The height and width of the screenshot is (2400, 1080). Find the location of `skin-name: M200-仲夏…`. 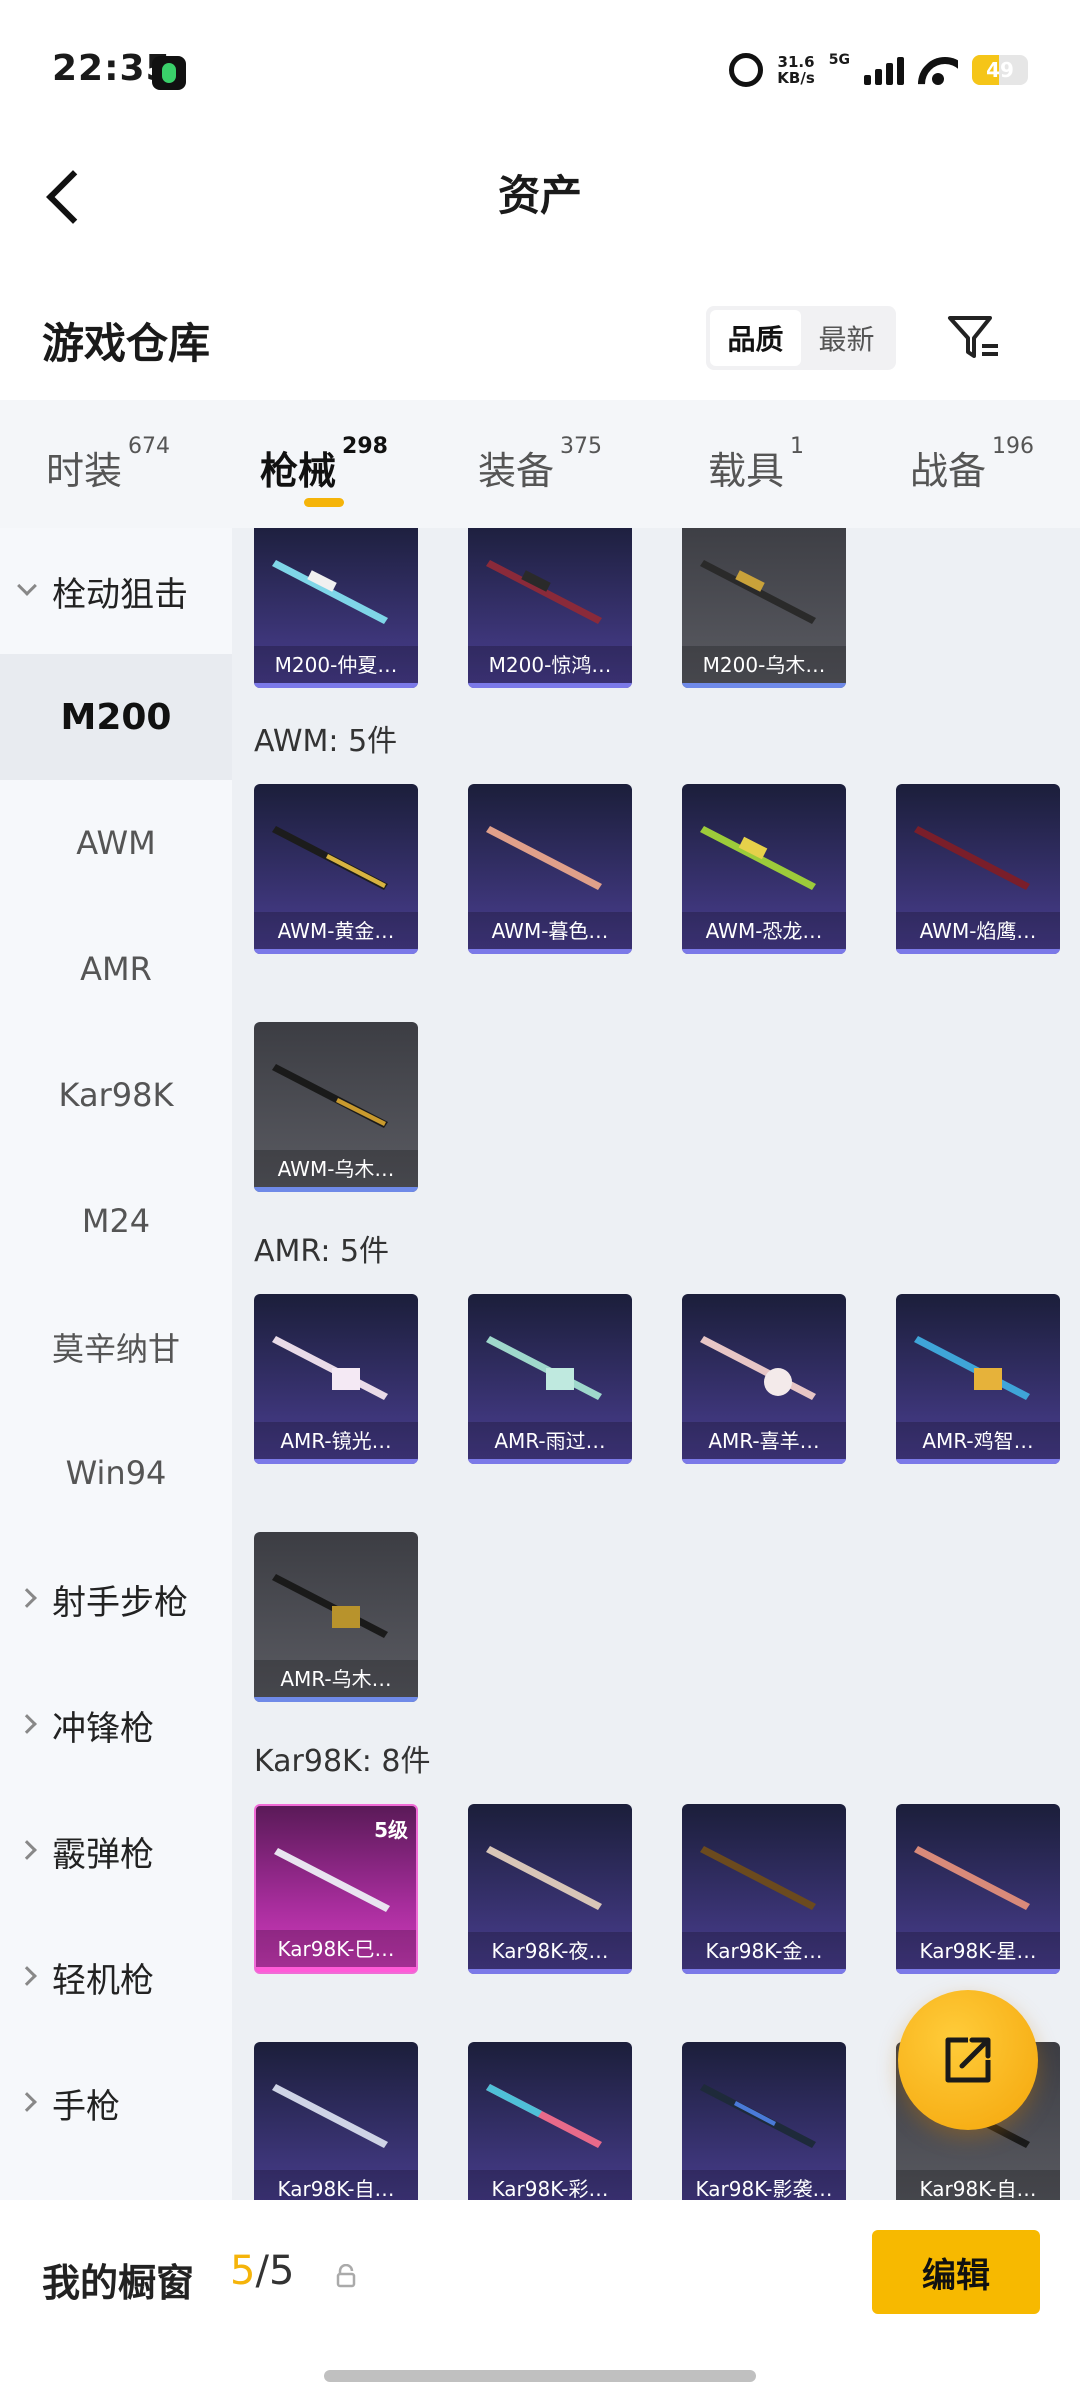

skin-name: M200-仲夏… is located at coordinates (336, 665).